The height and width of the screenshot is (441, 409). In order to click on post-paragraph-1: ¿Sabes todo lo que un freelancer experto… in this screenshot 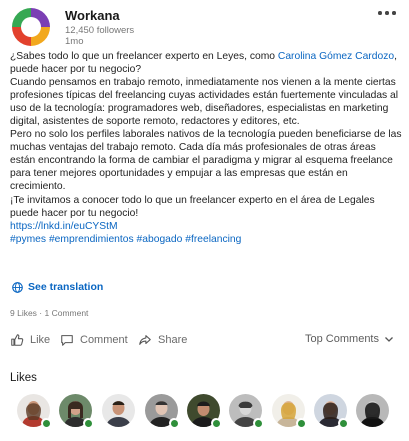, I will do `click(206, 63)`.